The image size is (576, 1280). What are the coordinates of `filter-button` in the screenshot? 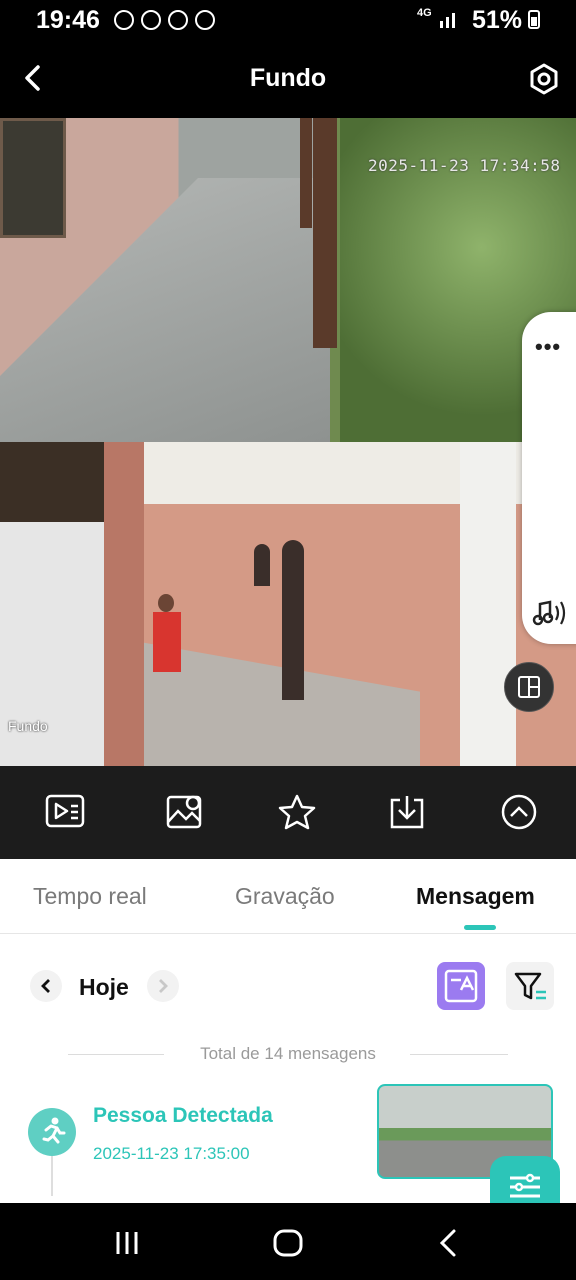 It's located at (530, 986).